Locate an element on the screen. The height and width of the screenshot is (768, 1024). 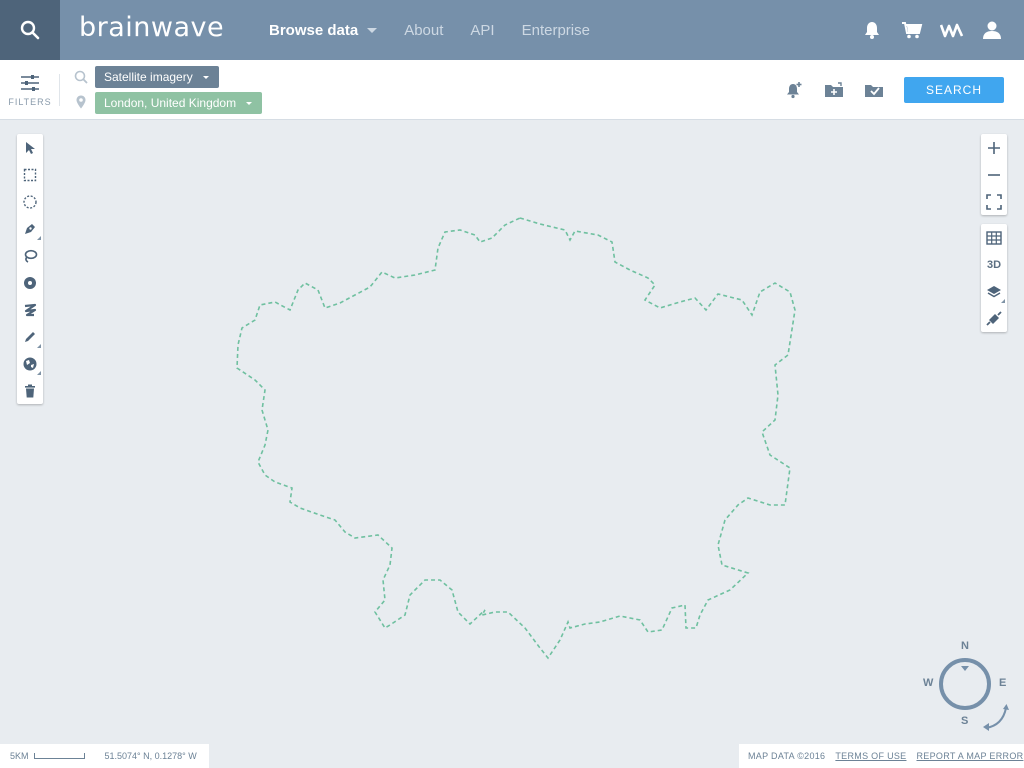
delete-tool is located at coordinates (30, 390).